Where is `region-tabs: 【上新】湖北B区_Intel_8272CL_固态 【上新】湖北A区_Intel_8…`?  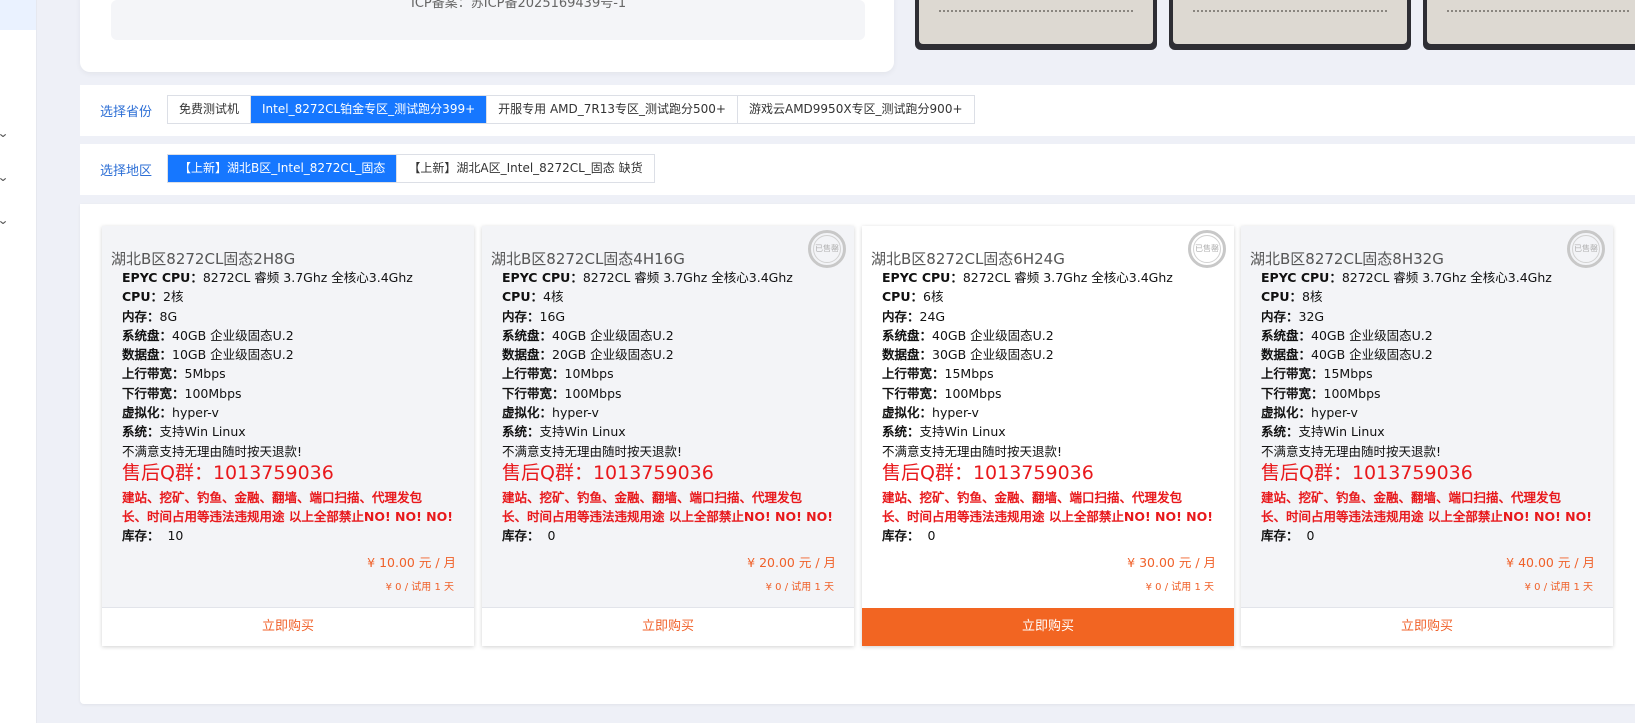 region-tabs: 【上新】湖北B区_Intel_8272CL_固态 【上新】湖北A区_Intel_8… is located at coordinates (411, 168).